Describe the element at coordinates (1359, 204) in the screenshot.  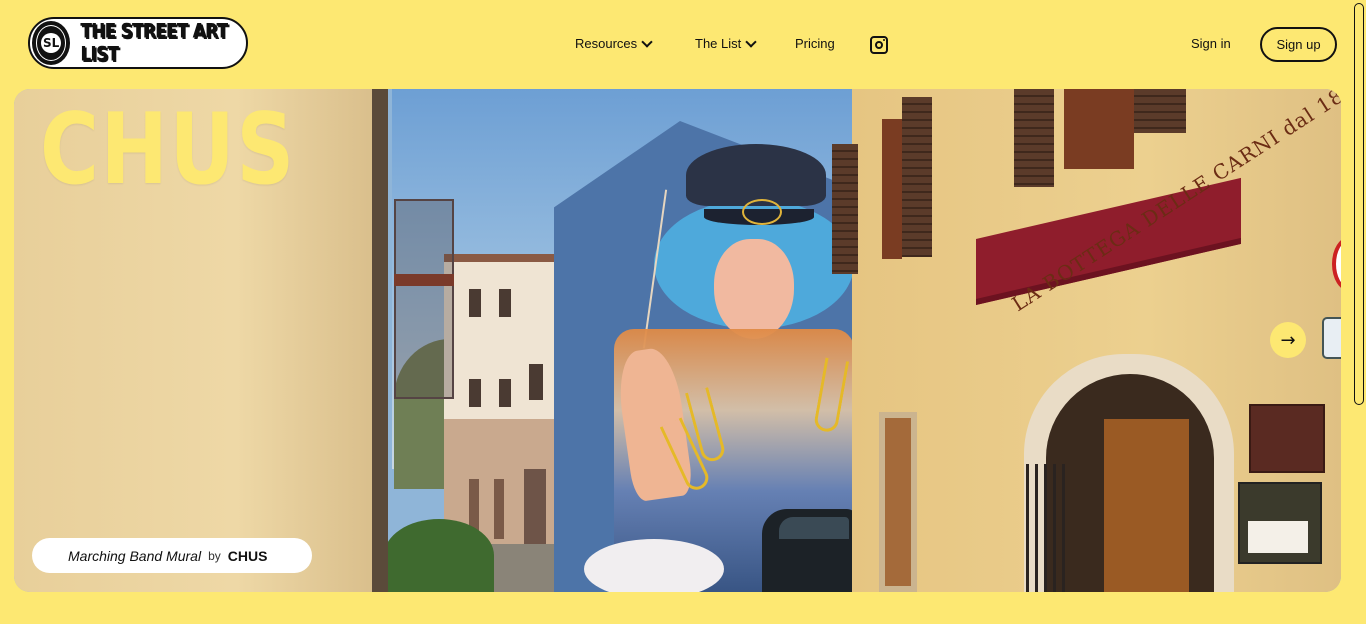
I see `scrollbar-thumb` at that location.